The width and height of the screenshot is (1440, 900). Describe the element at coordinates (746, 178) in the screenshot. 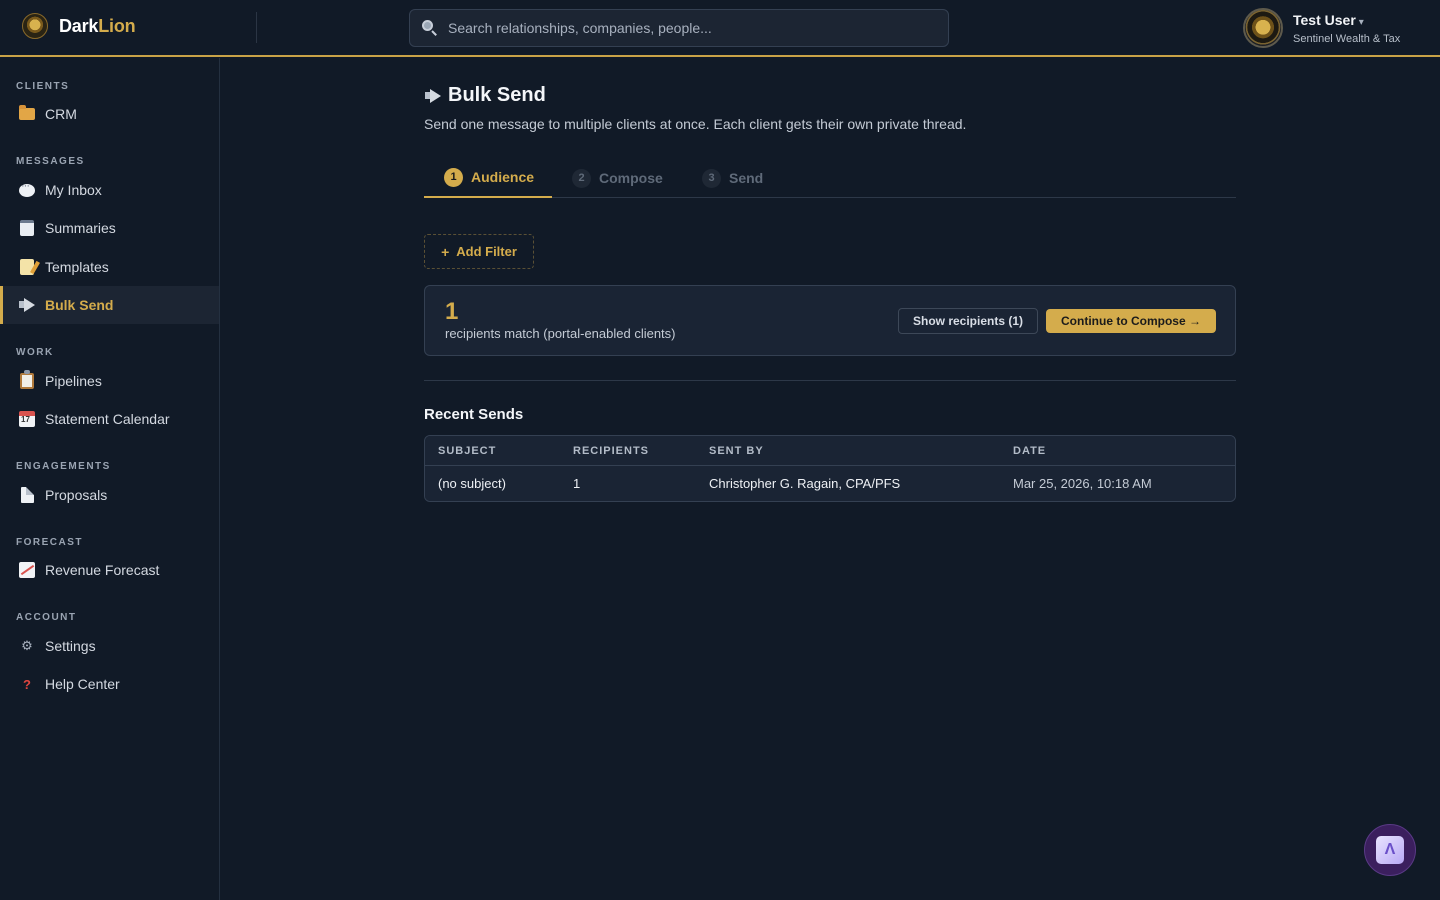

I see `tab-label: Send` at that location.